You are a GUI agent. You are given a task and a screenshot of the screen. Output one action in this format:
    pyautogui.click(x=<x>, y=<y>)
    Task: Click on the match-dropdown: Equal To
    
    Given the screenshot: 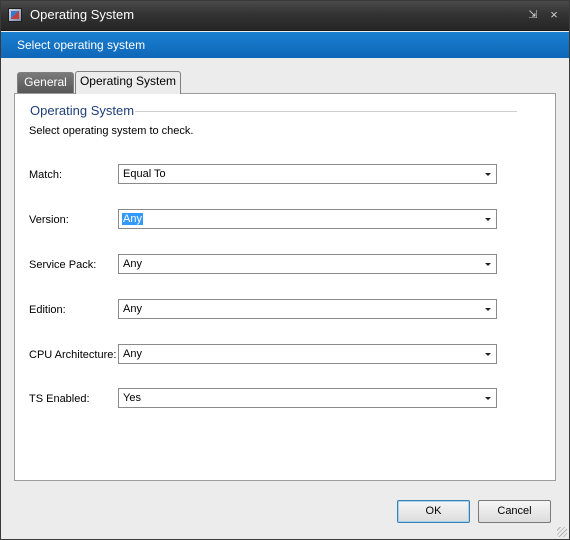 What is the action you would take?
    pyautogui.click(x=307, y=174)
    